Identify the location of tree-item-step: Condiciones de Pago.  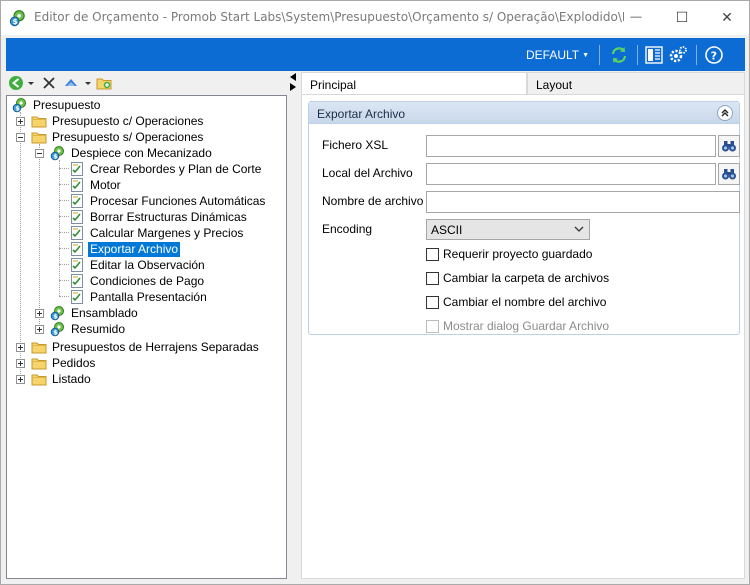
(137, 281).